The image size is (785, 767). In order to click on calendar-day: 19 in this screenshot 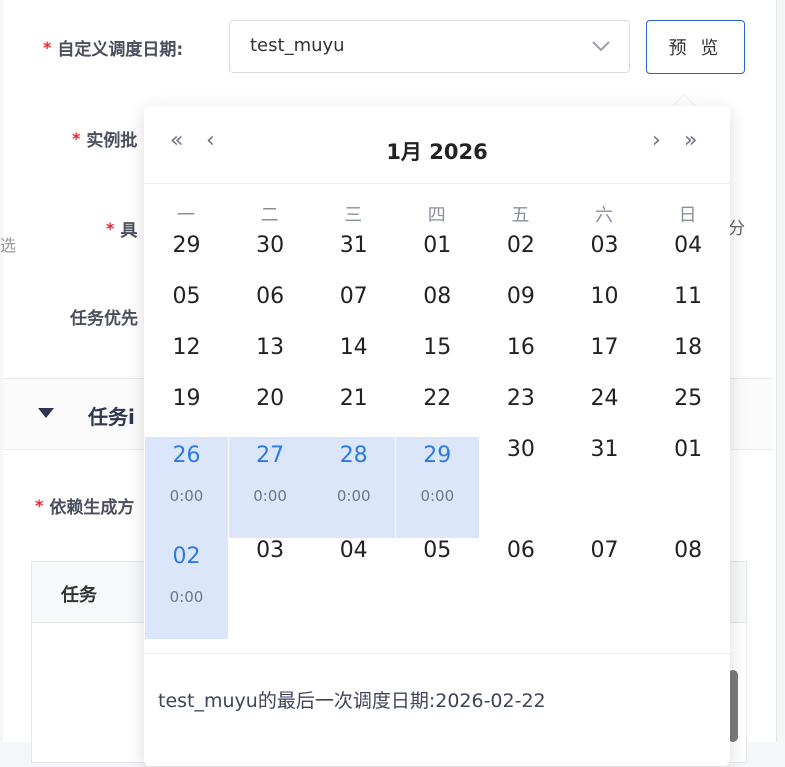, I will do `click(186, 406)`.